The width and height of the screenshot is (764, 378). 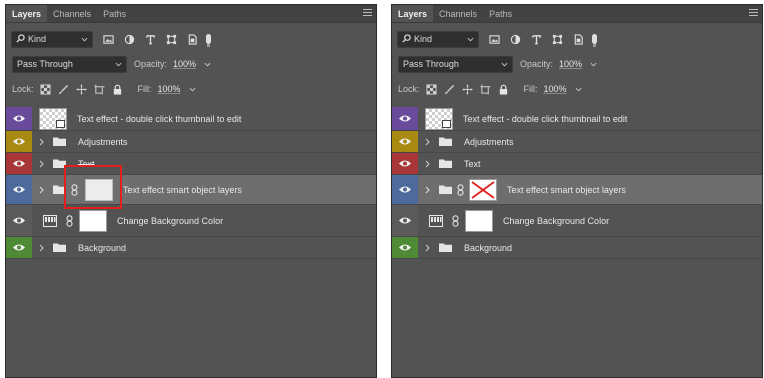 I want to click on opacity-label: Opacity:, so click(x=151, y=64).